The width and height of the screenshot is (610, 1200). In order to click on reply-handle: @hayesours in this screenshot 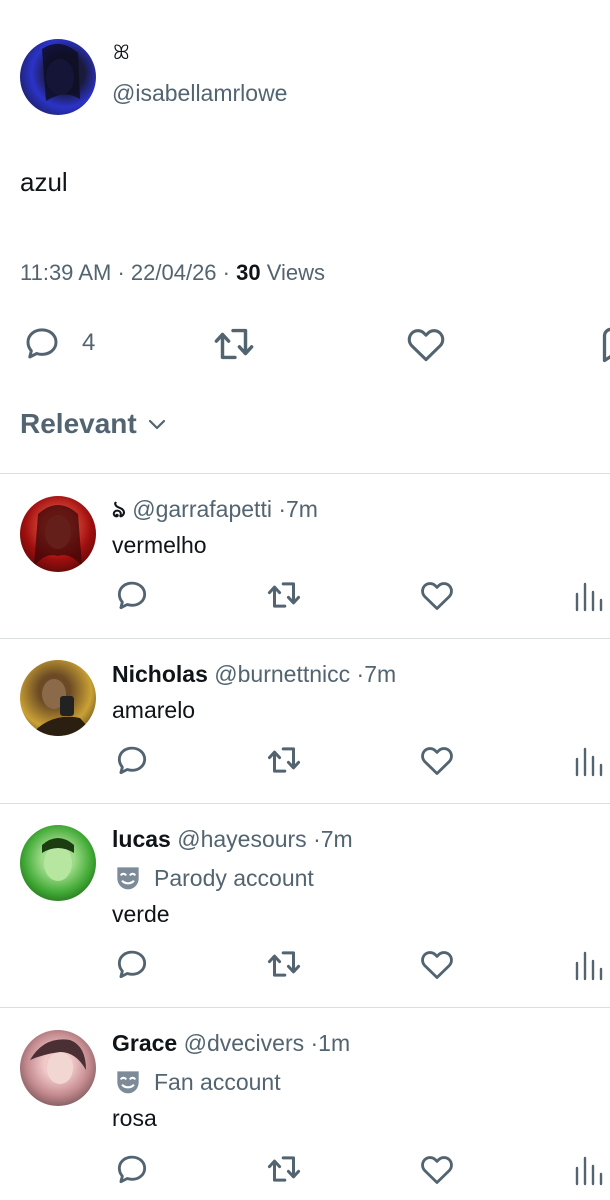, I will do `click(241, 839)`.